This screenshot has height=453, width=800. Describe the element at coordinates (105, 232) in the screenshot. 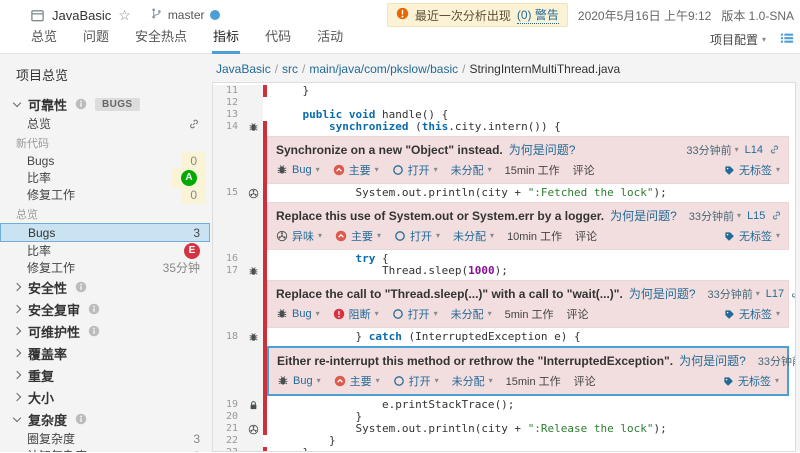

I see `sidebar-item-bugs-selected: Bugs 3` at that location.